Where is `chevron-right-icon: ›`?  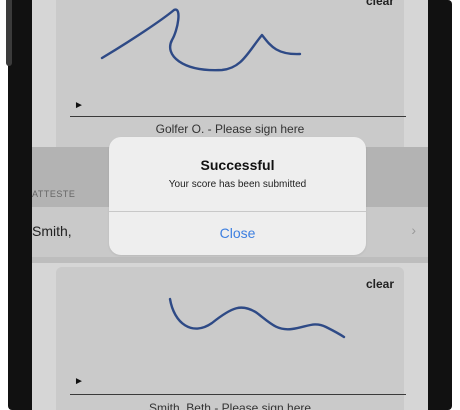 chevron-right-icon: › is located at coordinates (413, 230).